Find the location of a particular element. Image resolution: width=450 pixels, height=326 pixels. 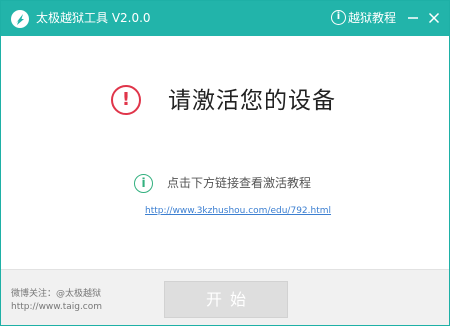

alert-icon: ! is located at coordinates (126, 100).